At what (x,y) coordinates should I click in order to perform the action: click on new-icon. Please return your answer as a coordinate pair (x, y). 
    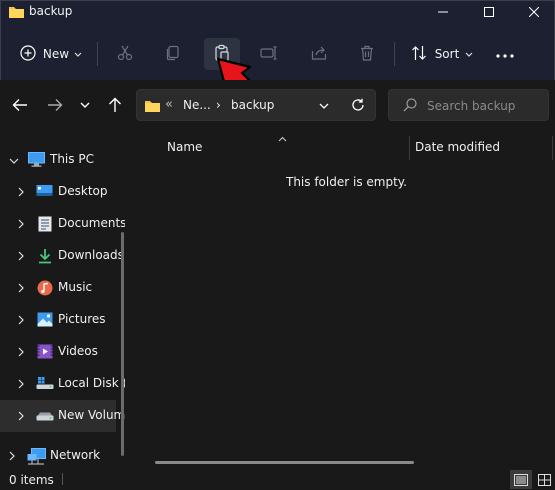
    Looking at the image, I should click on (28, 54).